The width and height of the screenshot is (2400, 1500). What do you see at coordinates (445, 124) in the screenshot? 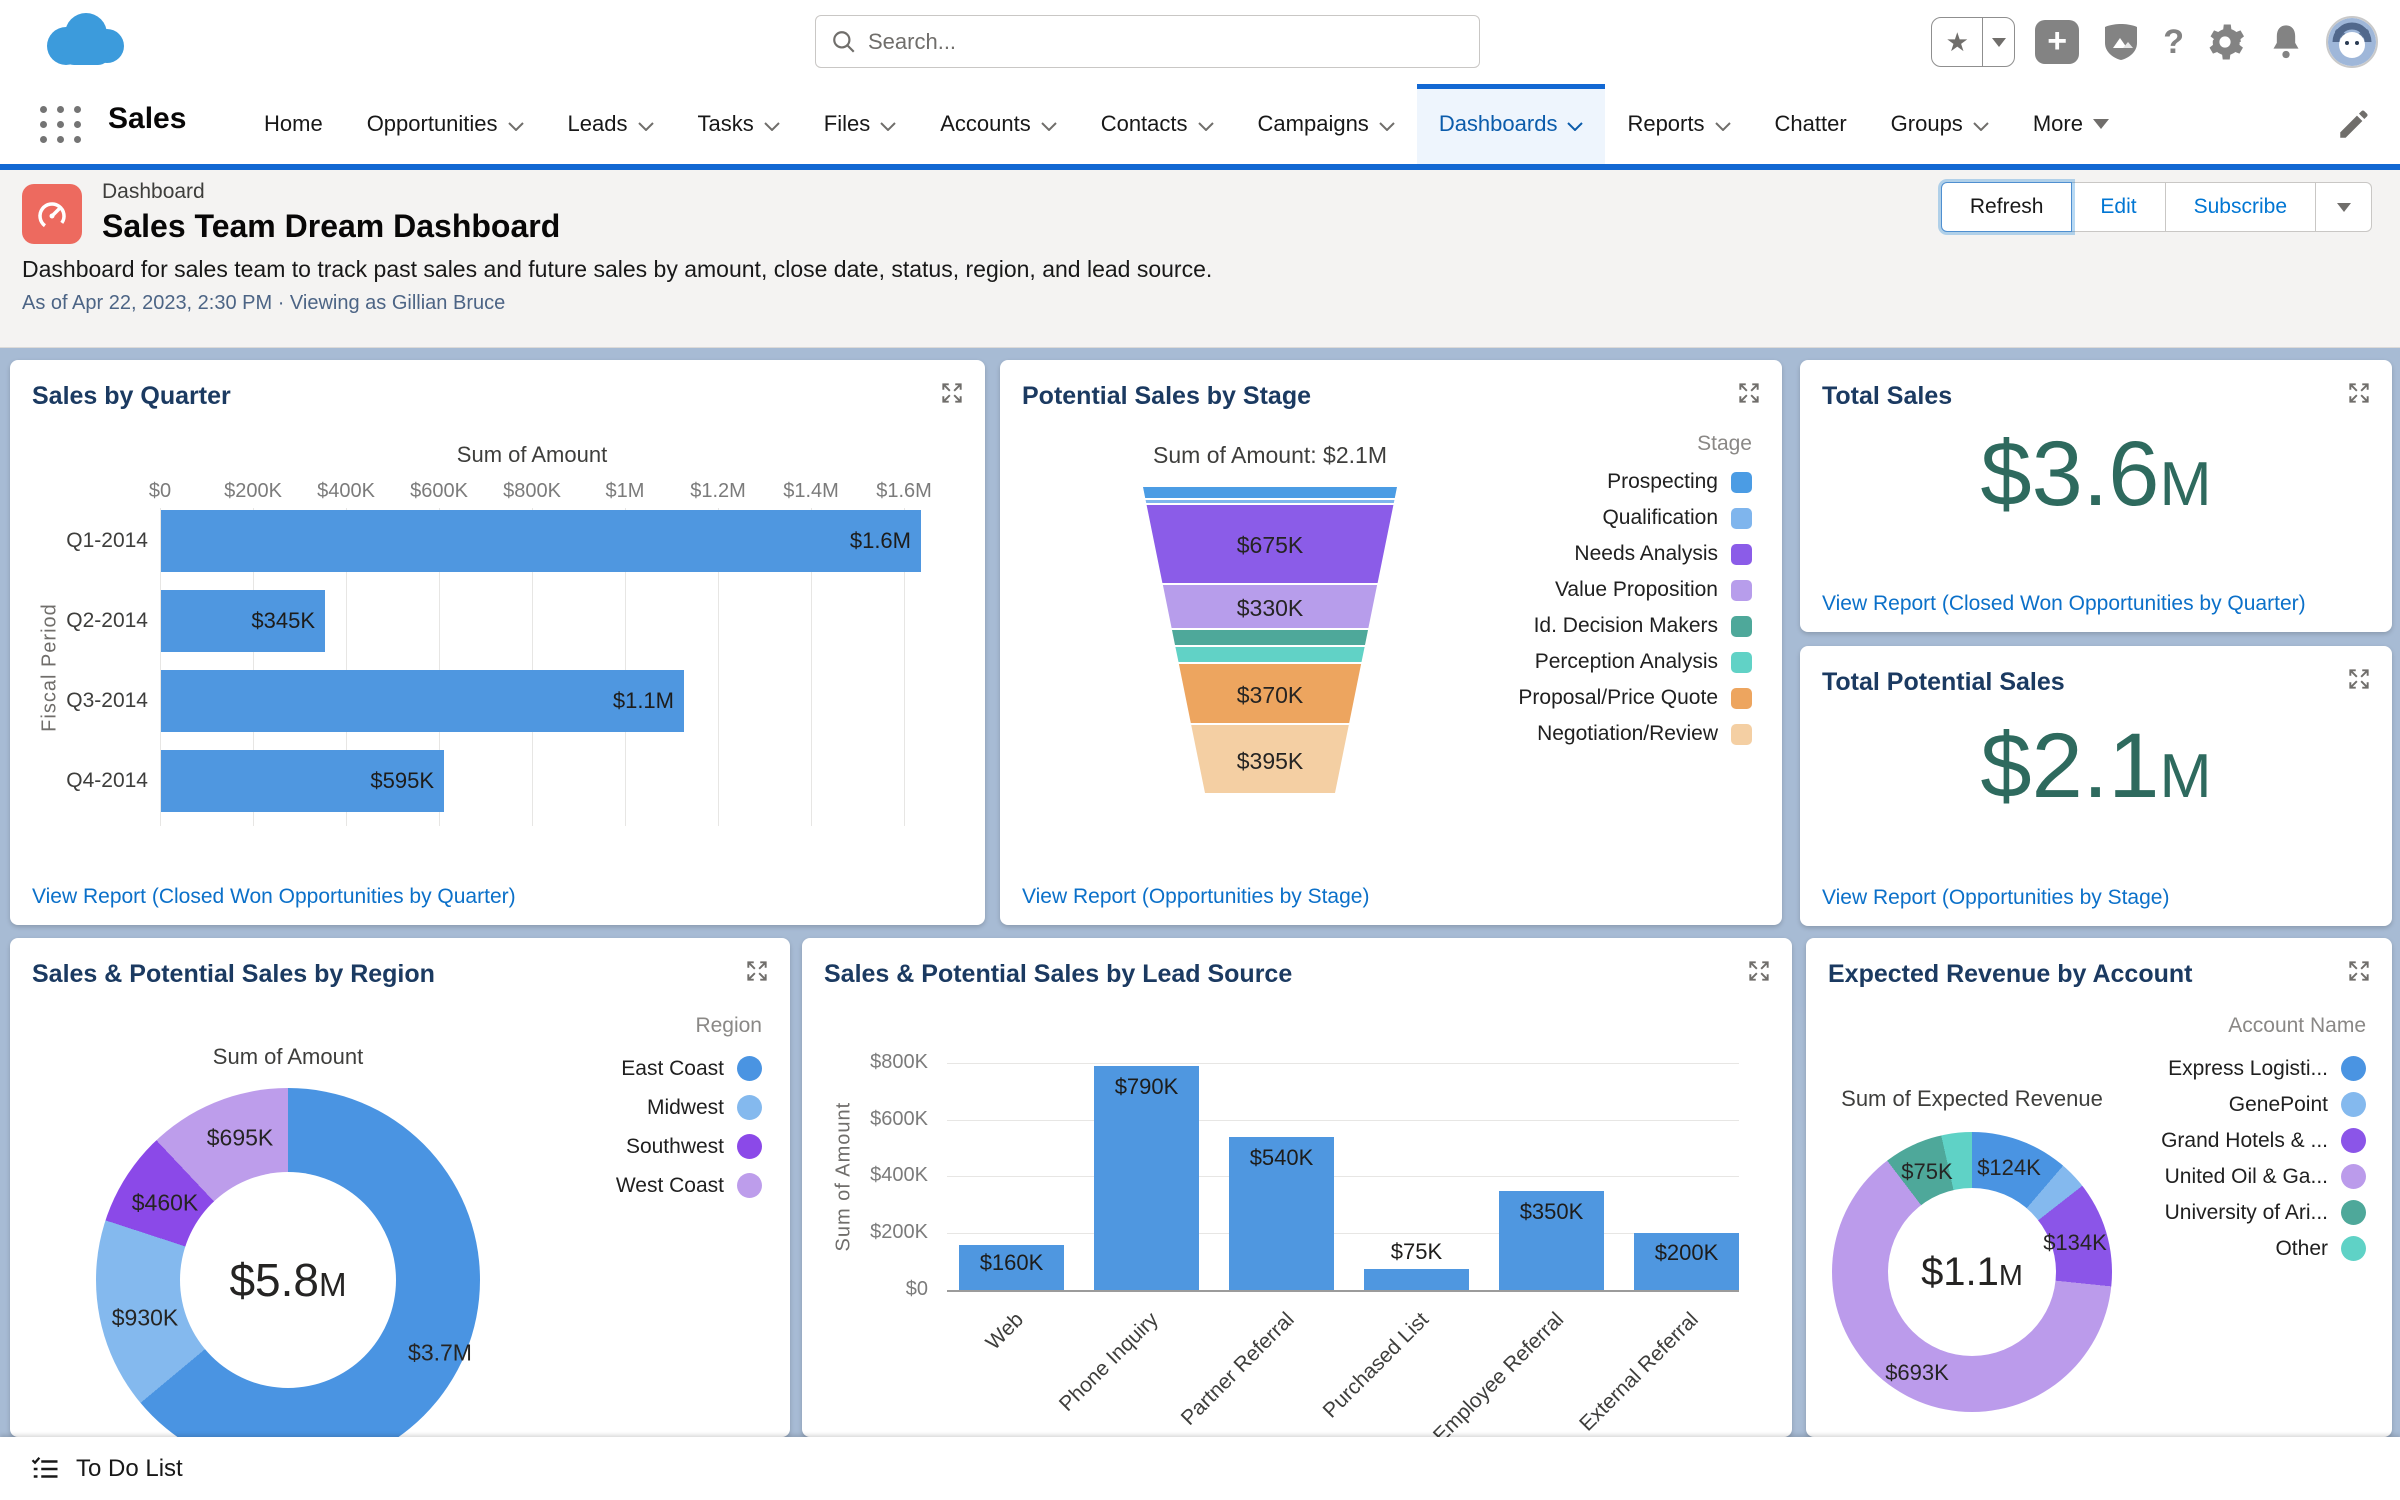
I see `tab-opportunities: Opportunities` at bounding box center [445, 124].